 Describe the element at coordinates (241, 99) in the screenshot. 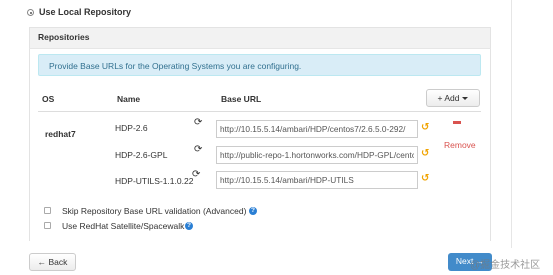

I see `column-header-base-url: Base URL` at that location.